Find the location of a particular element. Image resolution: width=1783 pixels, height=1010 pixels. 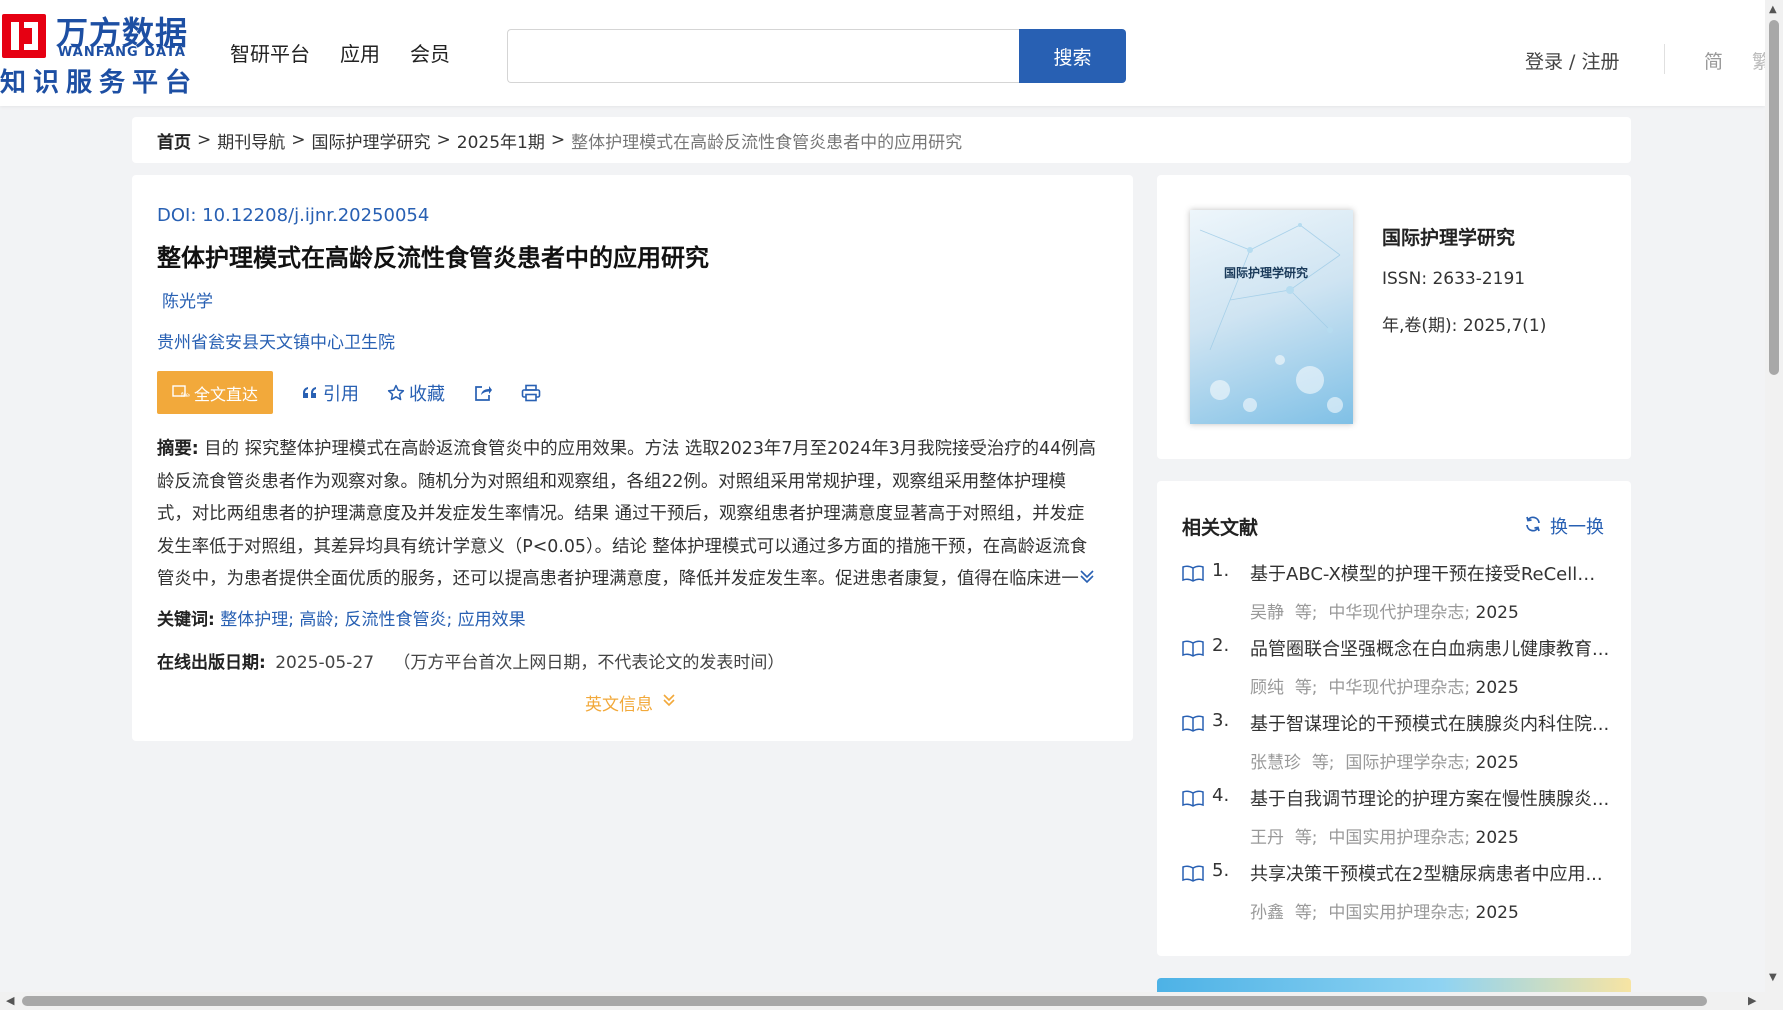

refresh-button: 换一换 is located at coordinates (1564, 526).